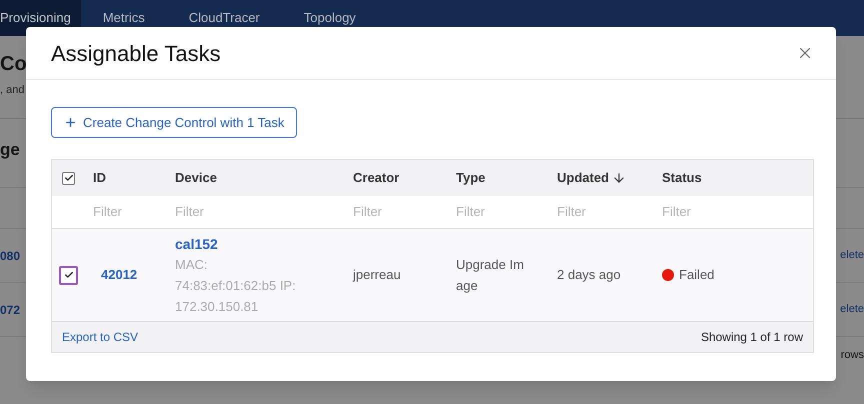 Image resolution: width=864 pixels, height=404 pixels. I want to click on modal-title: Assignable Tasks, so click(136, 54).